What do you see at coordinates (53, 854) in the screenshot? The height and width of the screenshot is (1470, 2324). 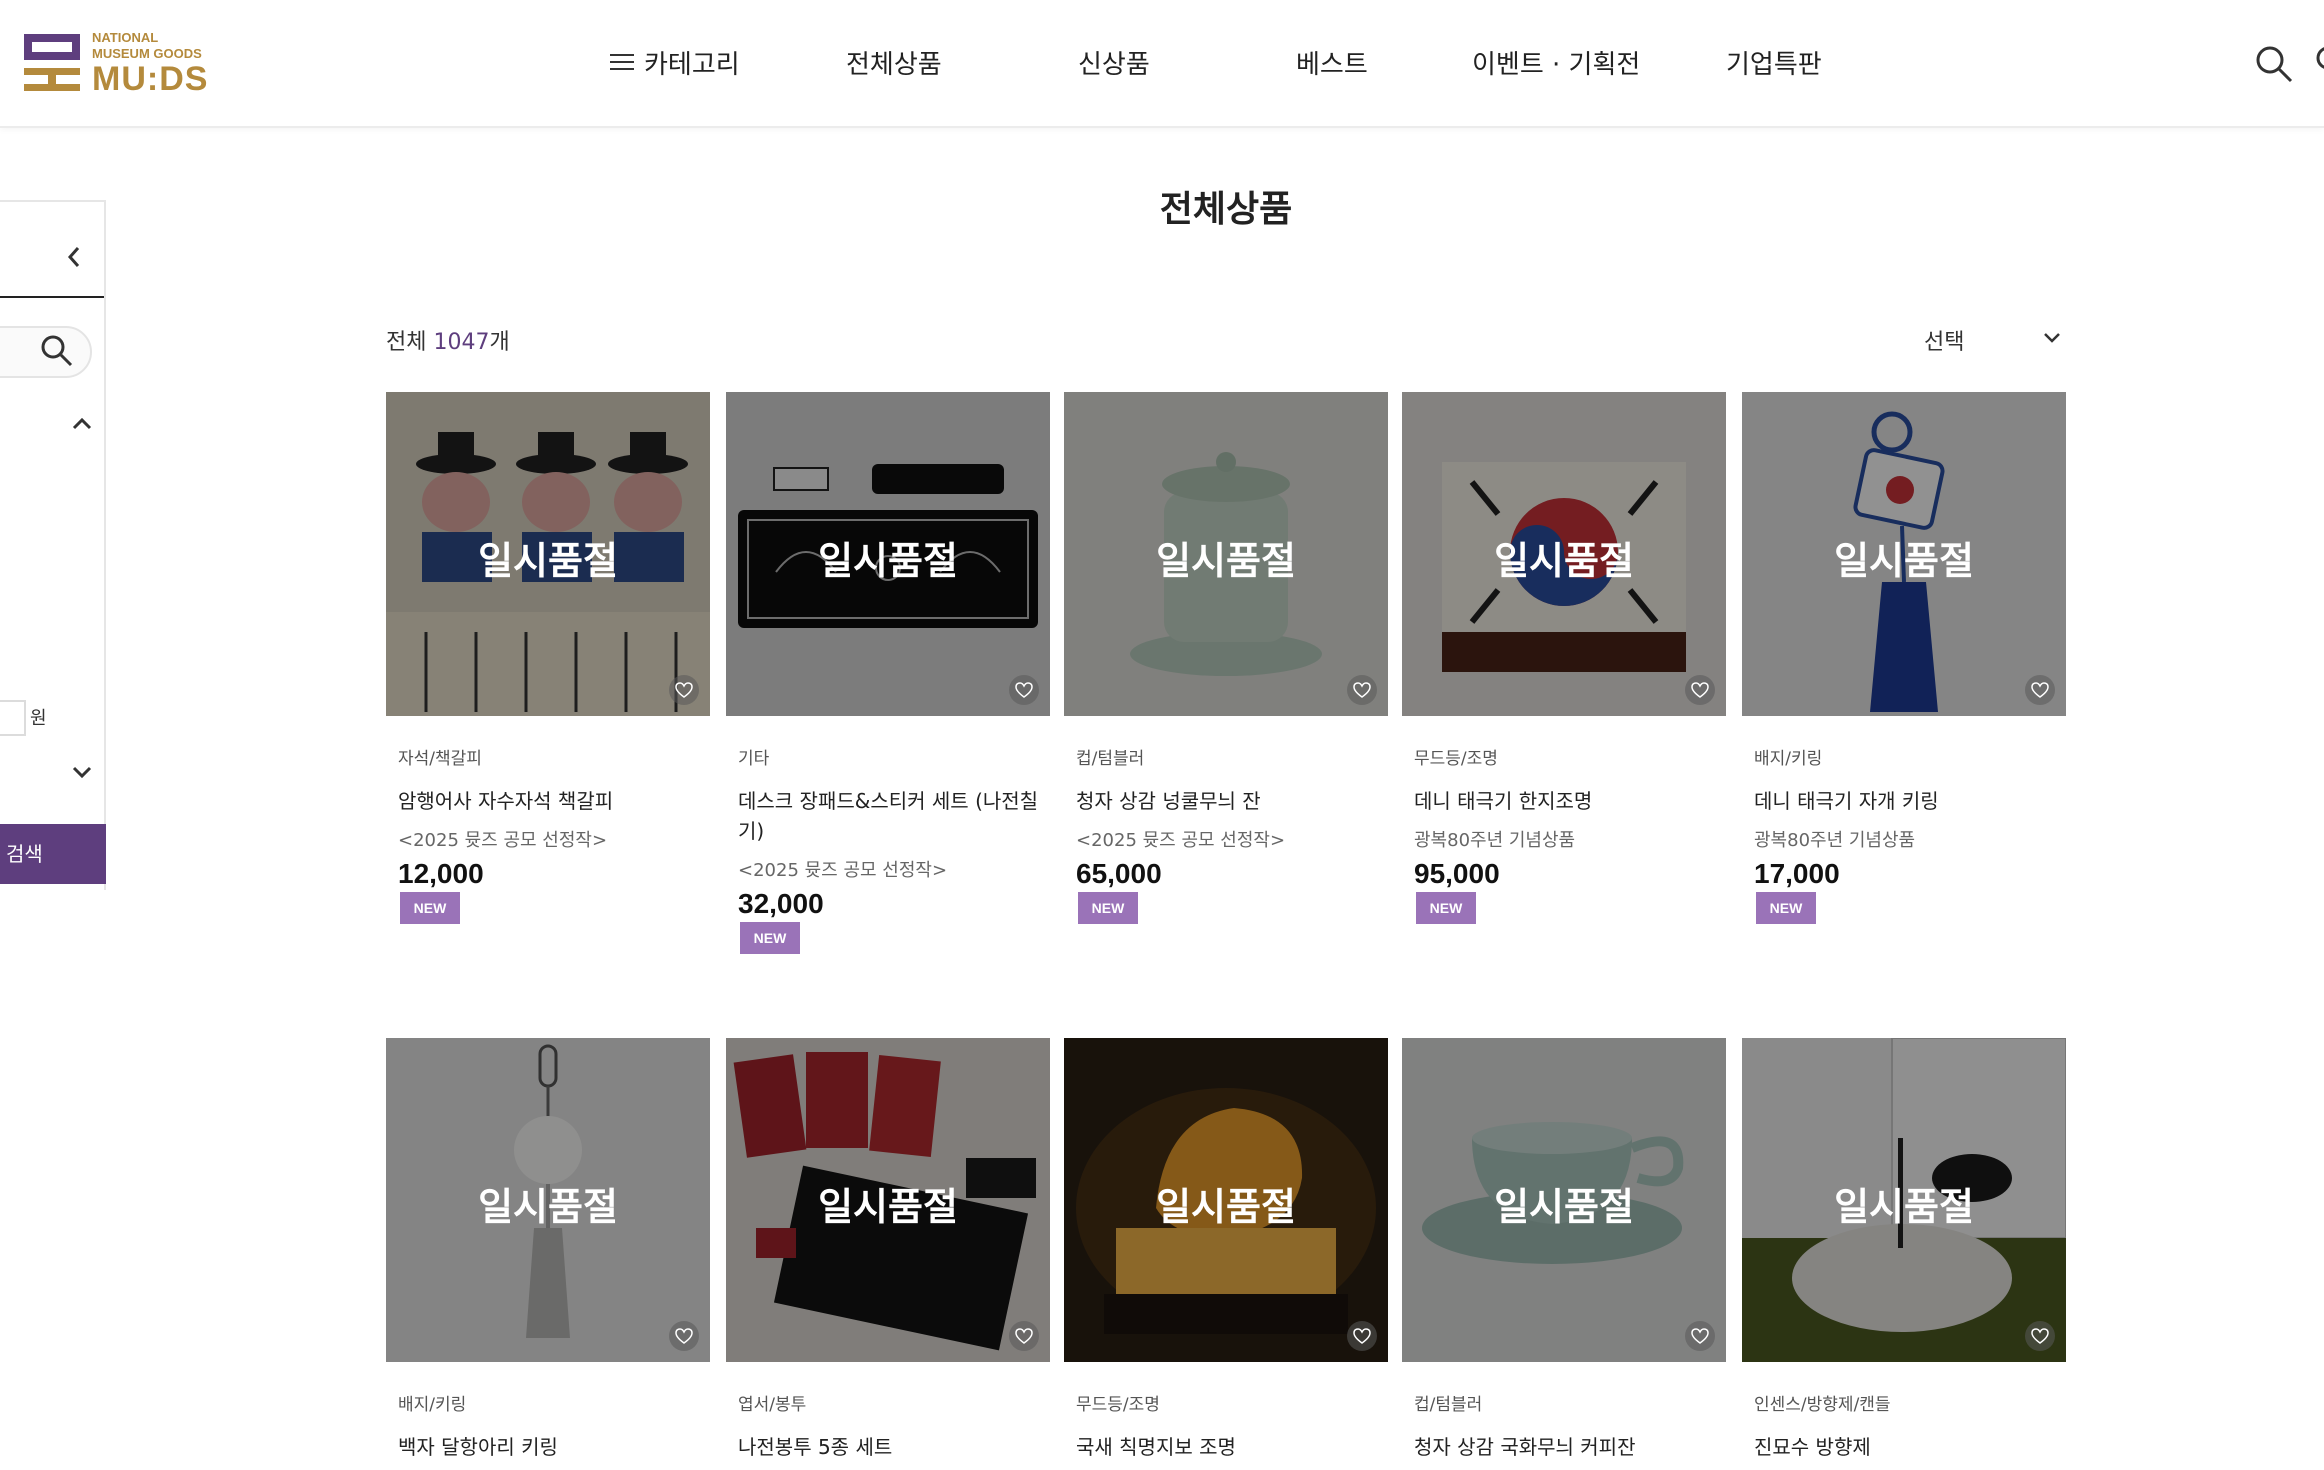 I see `filter-search-button: 검색` at bounding box center [53, 854].